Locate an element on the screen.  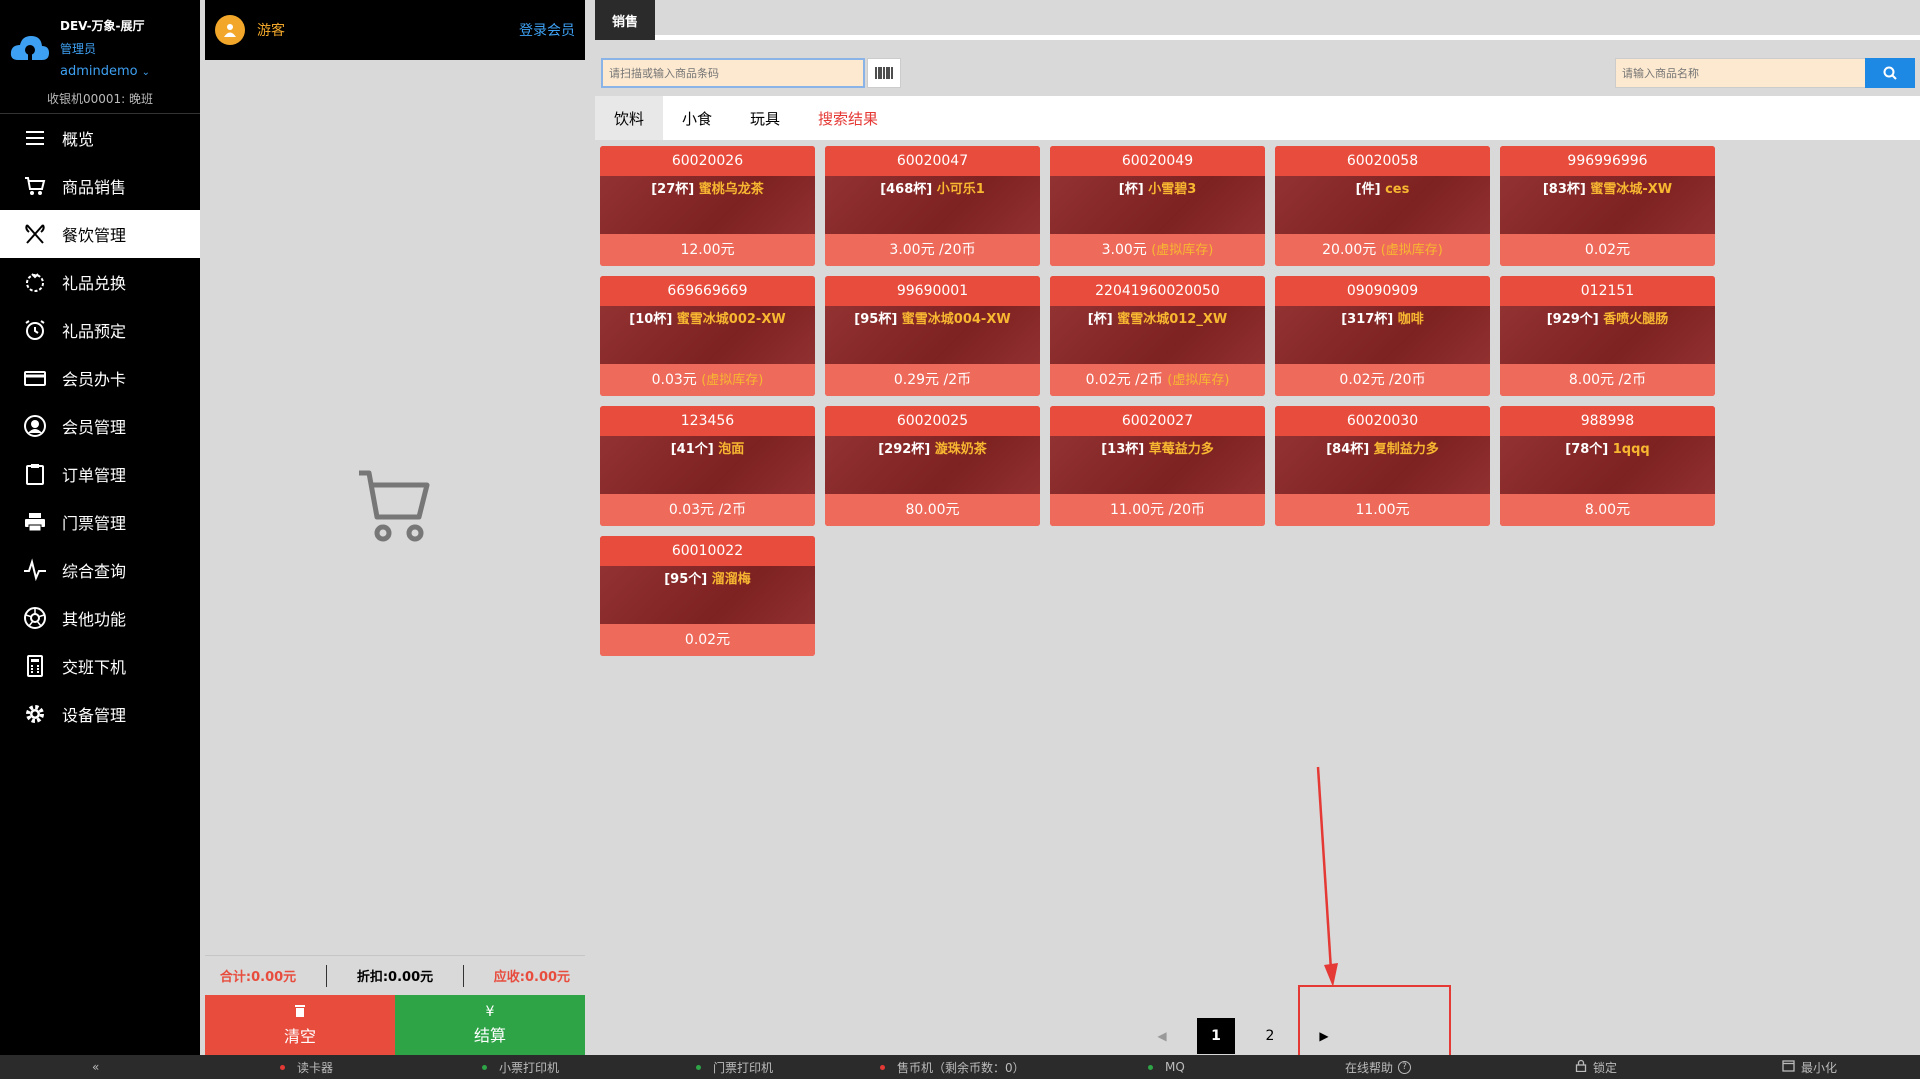
product-info: [杯] 小雪碧3 is located at coordinates (1157, 205).